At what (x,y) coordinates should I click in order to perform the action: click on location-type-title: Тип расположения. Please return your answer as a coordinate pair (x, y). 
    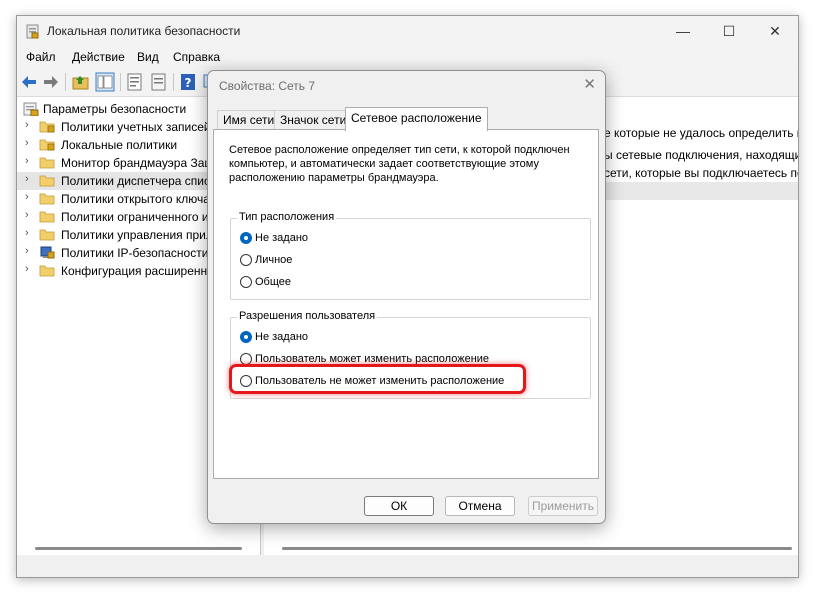
    Looking at the image, I should click on (287, 217).